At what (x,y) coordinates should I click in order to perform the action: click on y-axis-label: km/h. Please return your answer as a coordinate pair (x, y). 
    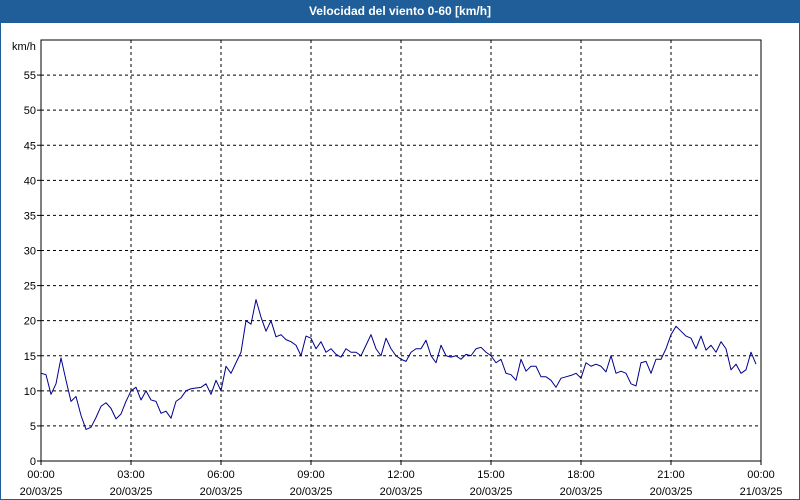
    Looking at the image, I should click on (24, 47).